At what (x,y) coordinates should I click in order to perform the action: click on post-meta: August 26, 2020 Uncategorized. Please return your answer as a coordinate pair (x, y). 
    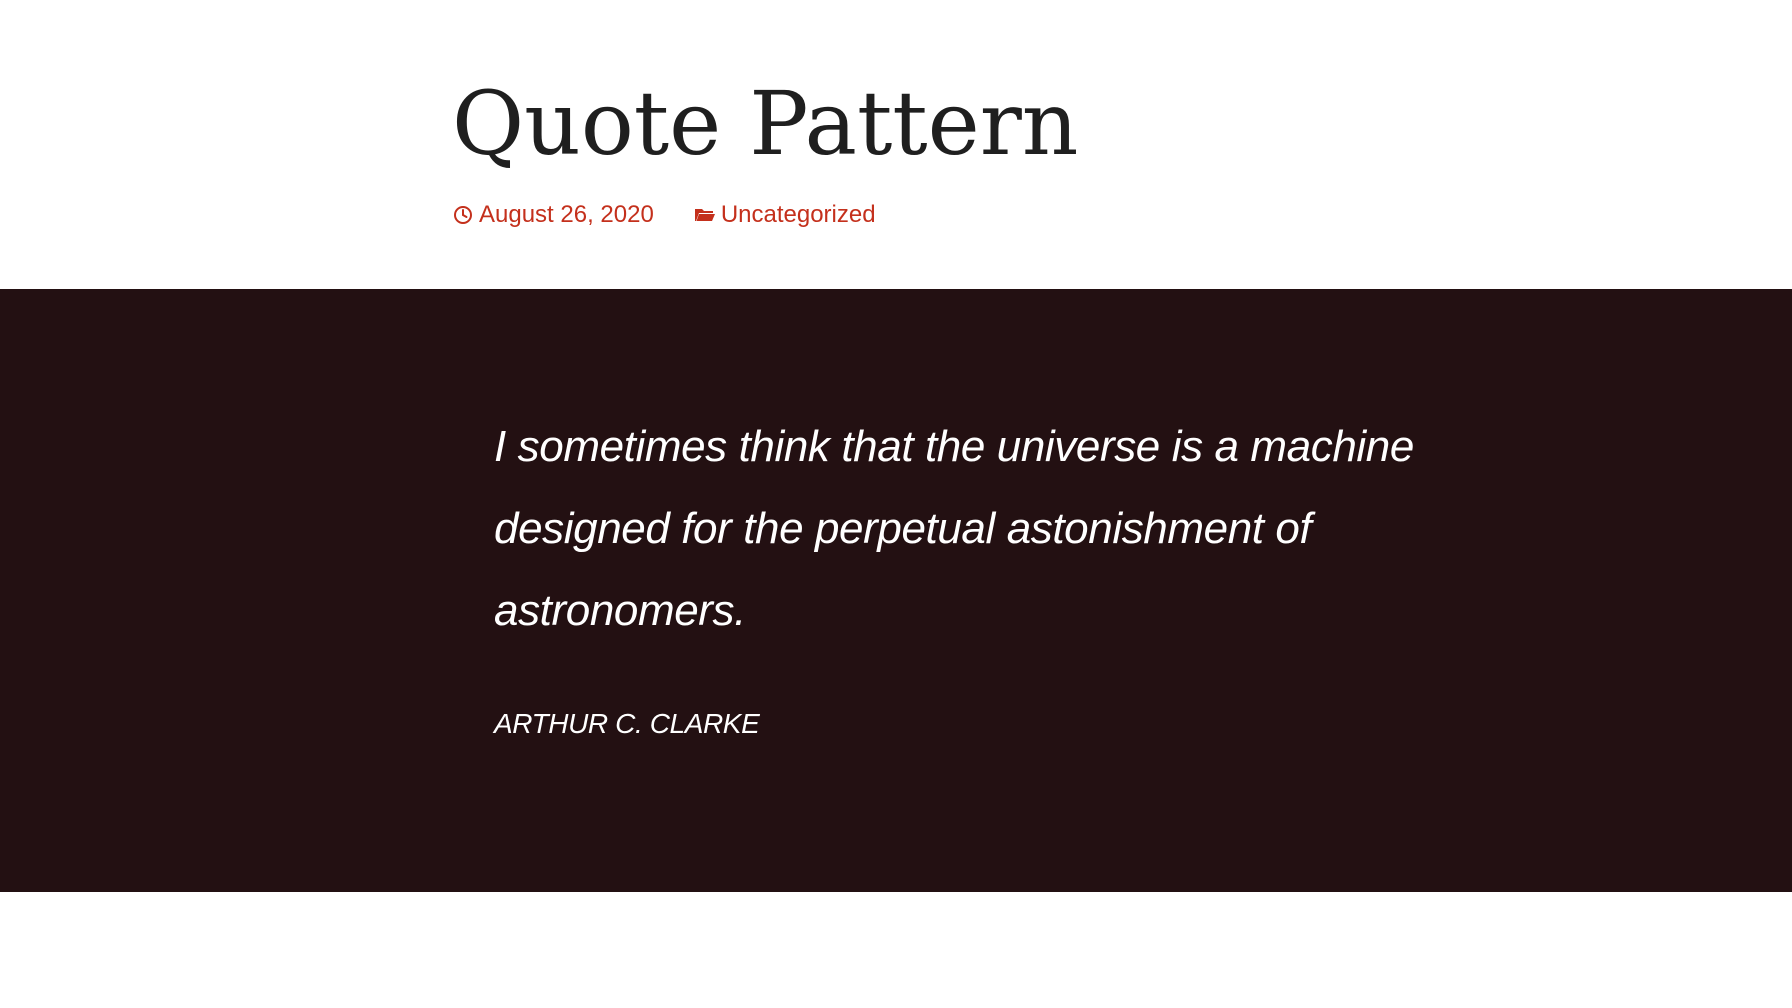
    Looking at the image, I should click on (664, 215).